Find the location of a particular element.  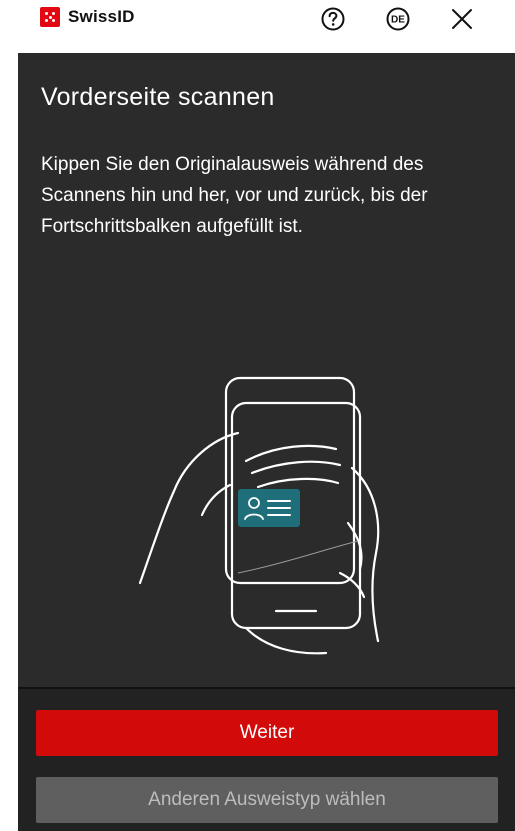

close-x-icon is located at coordinates (462, 19).